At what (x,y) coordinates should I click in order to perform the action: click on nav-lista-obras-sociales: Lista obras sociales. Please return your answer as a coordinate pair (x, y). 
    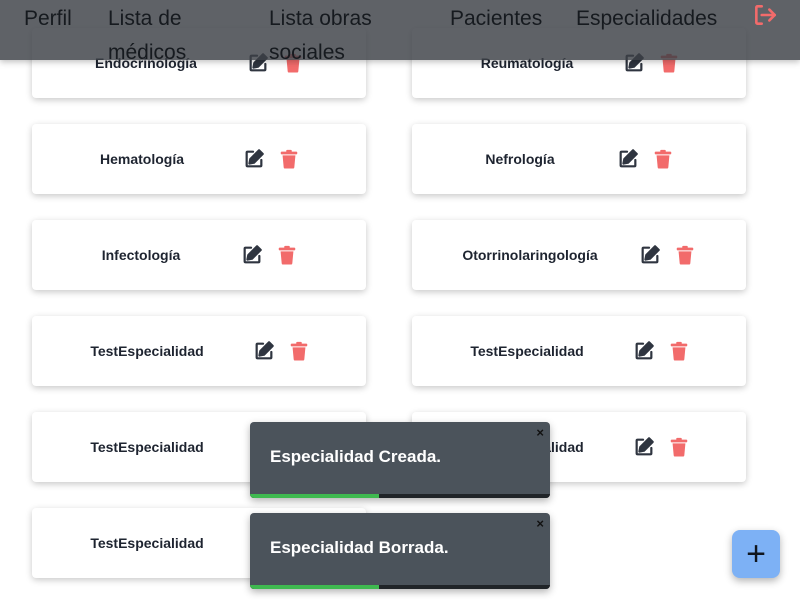
    Looking at the image, I should click on (339, 36).